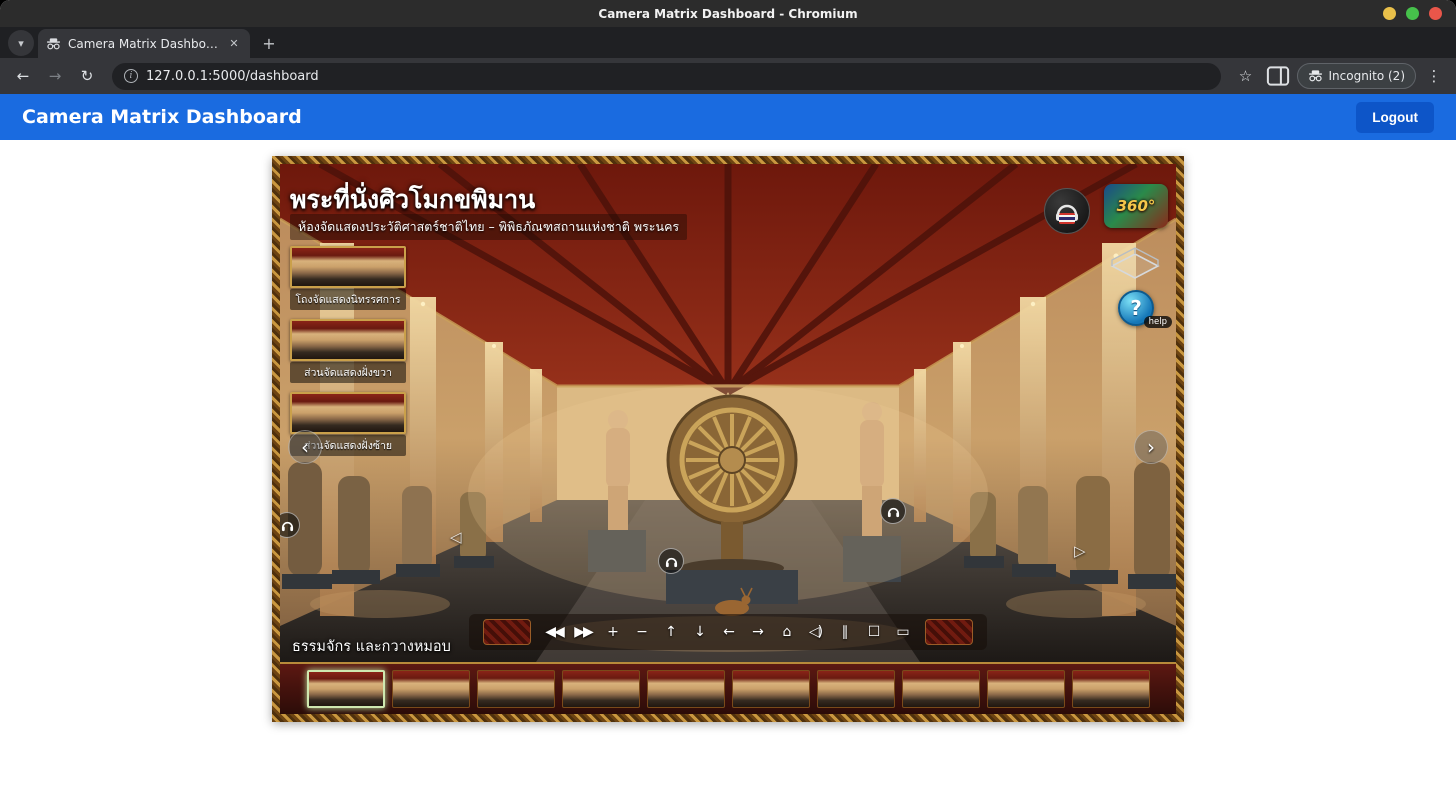  What do you see at coordinates (21, 43) in the screenshot?
I see `tab-search-icon: ▾` at bounding box center [21, 43].